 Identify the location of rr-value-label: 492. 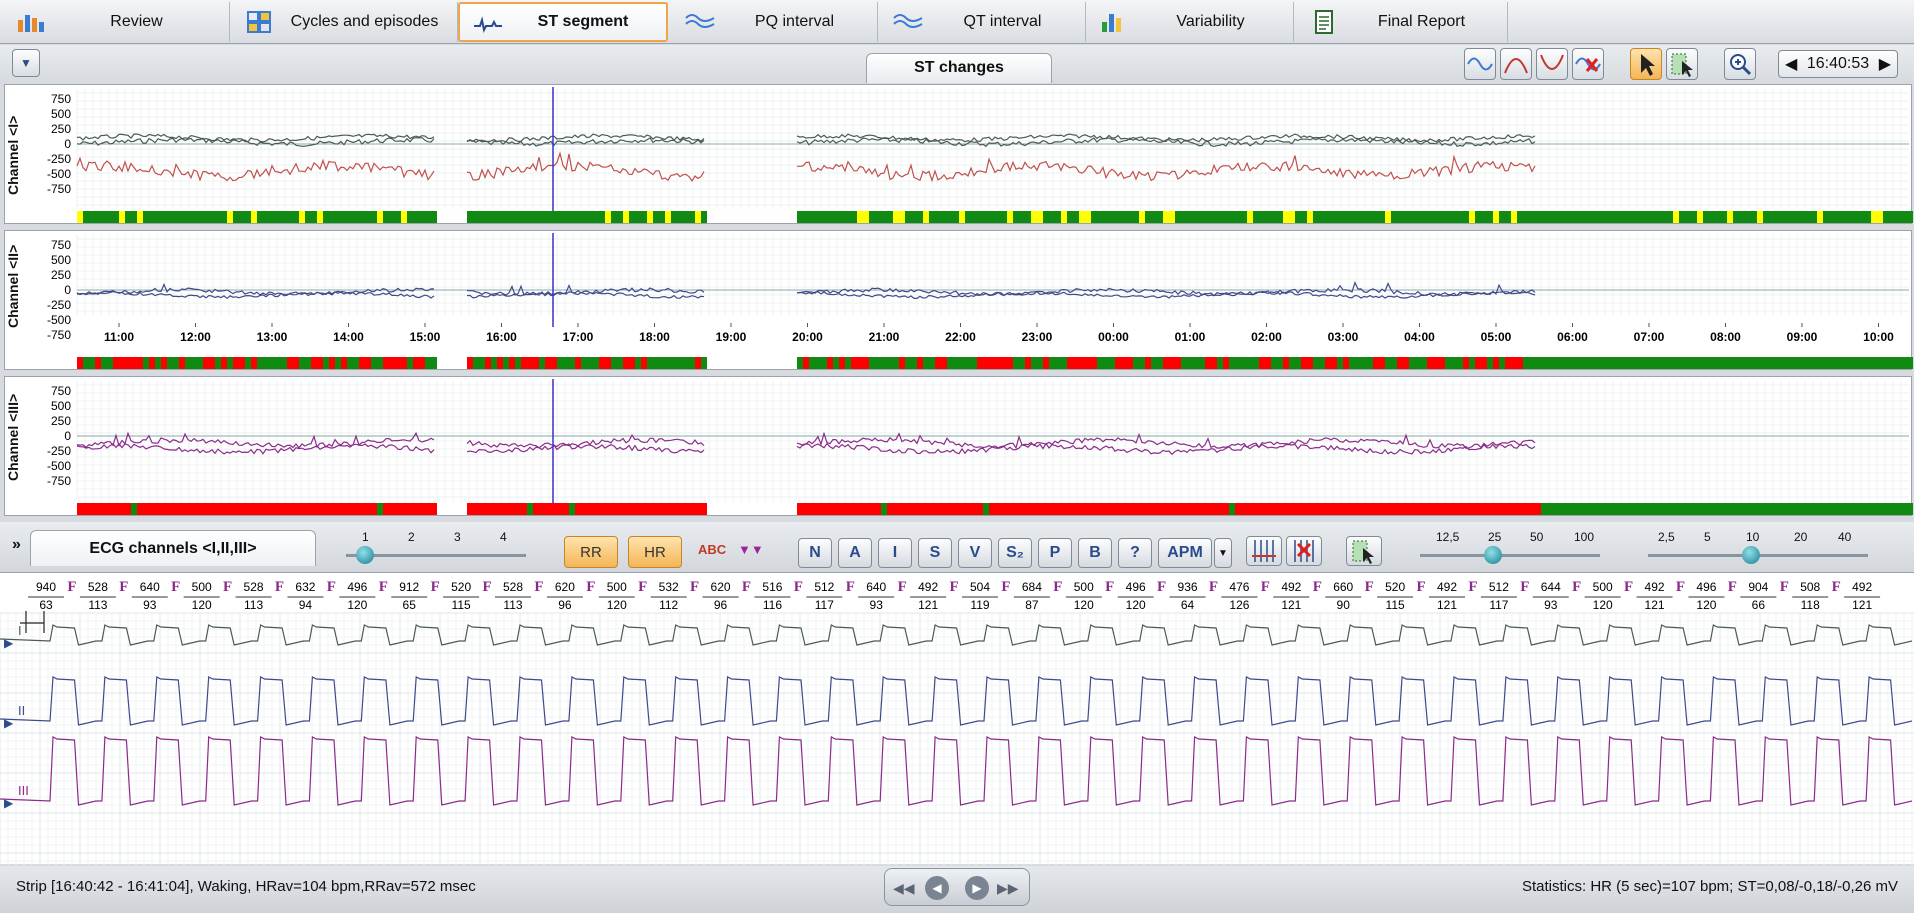
(928, 587).